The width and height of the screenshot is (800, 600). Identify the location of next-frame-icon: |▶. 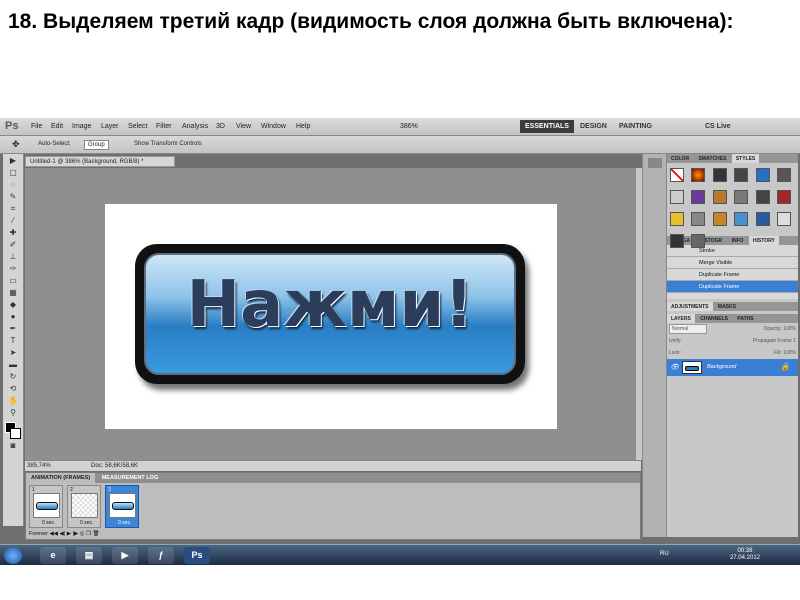
(75, 534).